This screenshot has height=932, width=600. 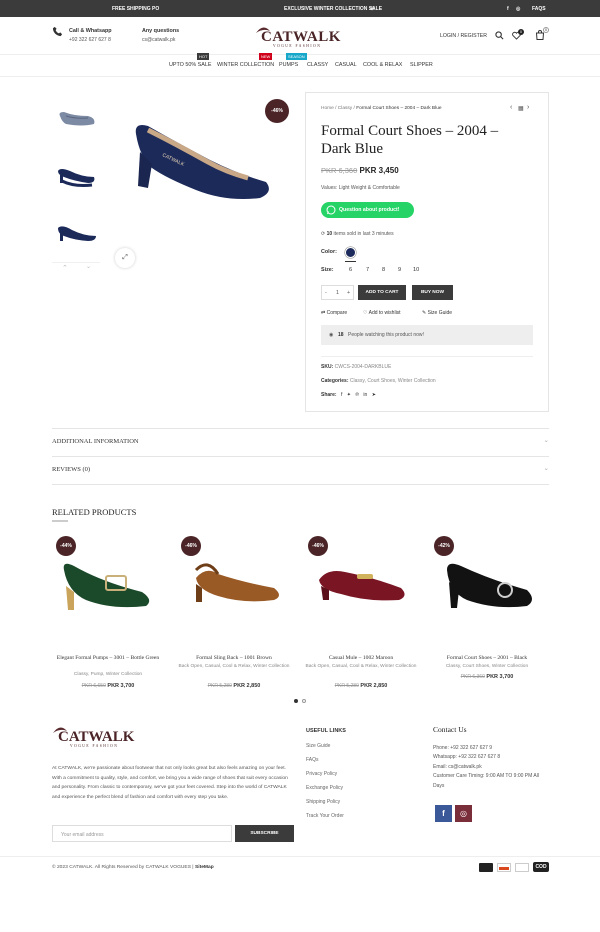 I want to click on sku-row: SKU: CWCS-2004-DARKBLUE, so click(x=356, y=367).